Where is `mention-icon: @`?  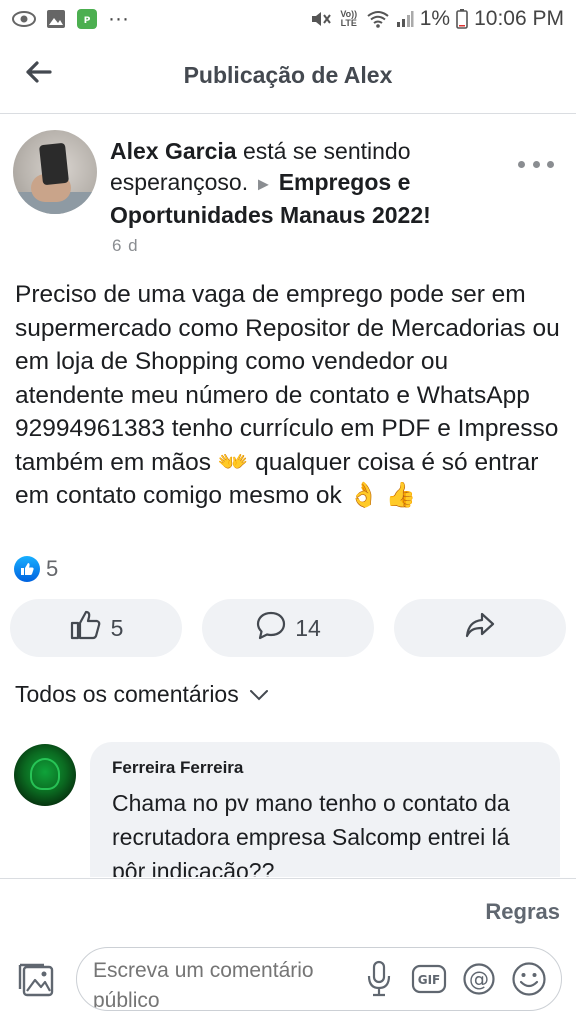
mention-icon: @ is located at coordinates (479, 979).